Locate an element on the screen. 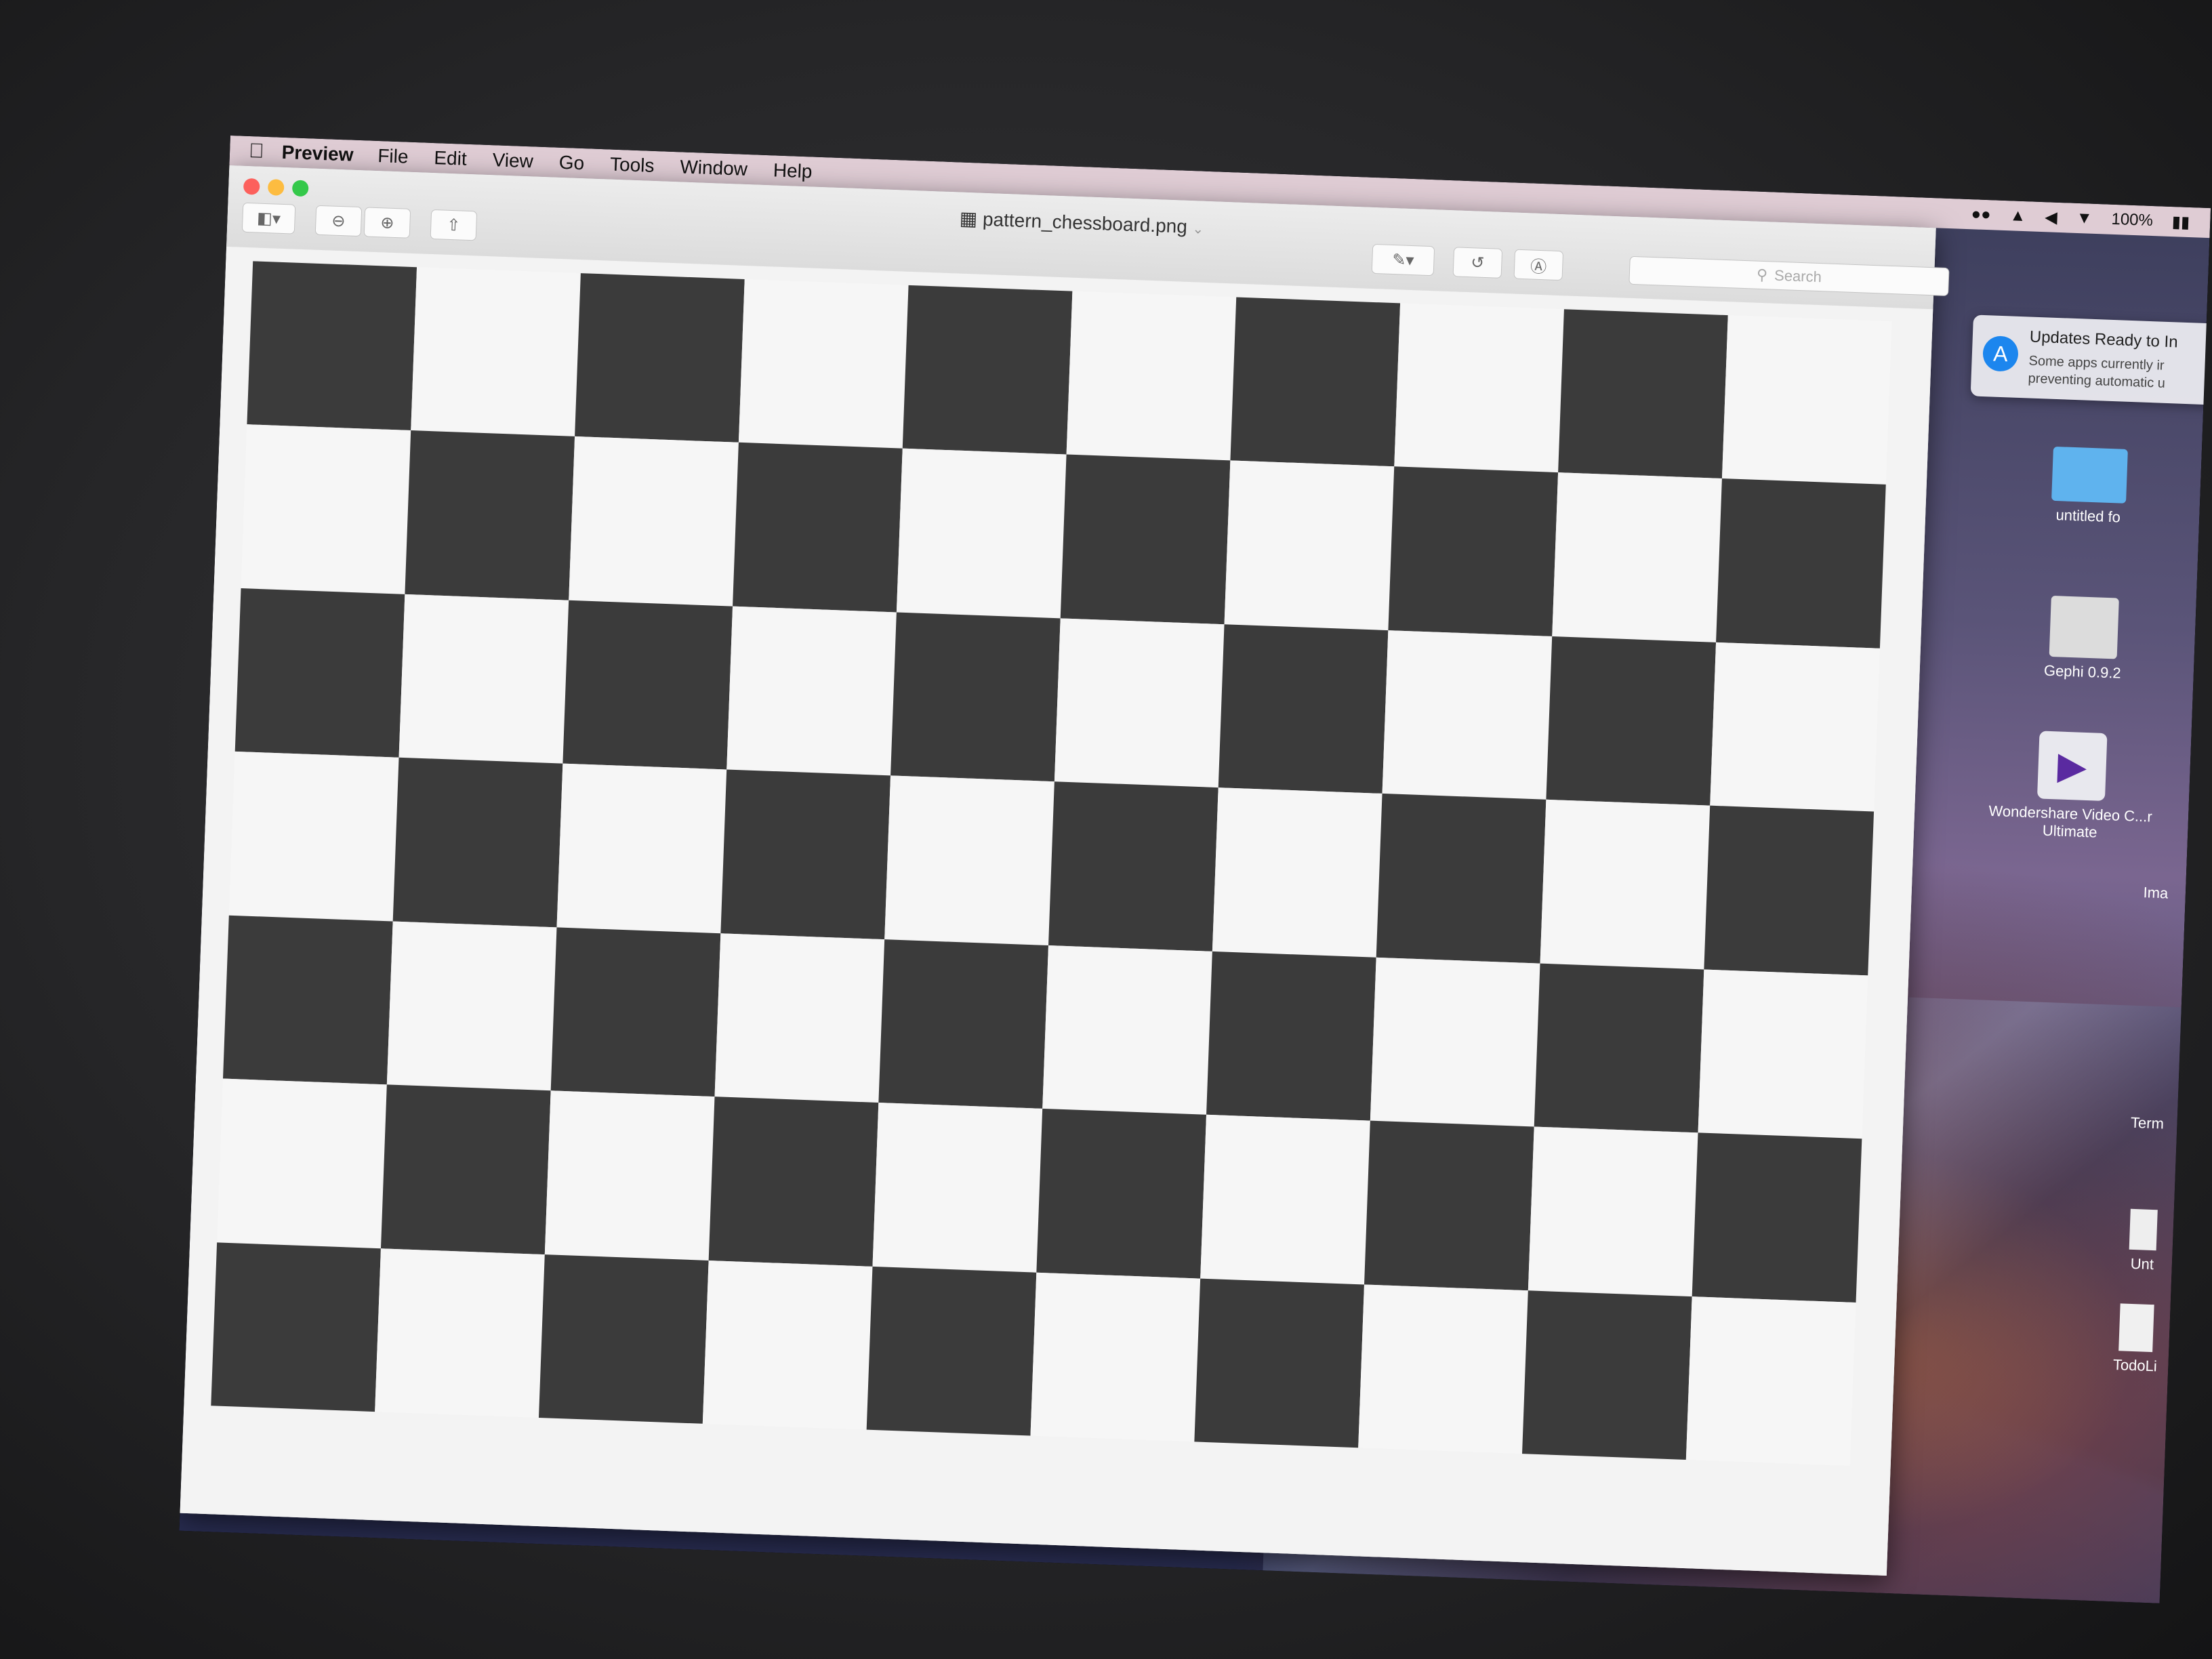 The image size is (2212, 1659). desktop-icon-wondershare: ▶ Wondershare Video C...r Ultimate is located at coordinates (2072, 786).